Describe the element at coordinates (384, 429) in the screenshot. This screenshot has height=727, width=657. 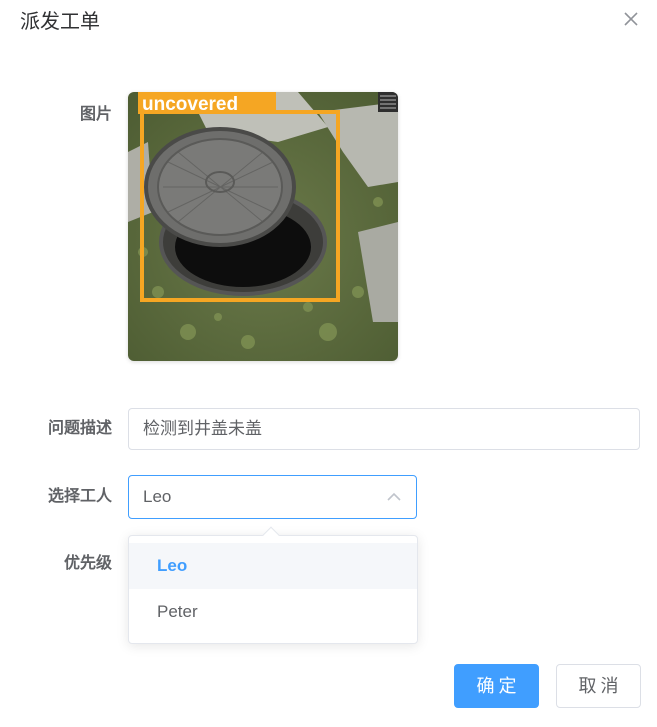
I see `description-input: 检测到井盖未盖` at that location.